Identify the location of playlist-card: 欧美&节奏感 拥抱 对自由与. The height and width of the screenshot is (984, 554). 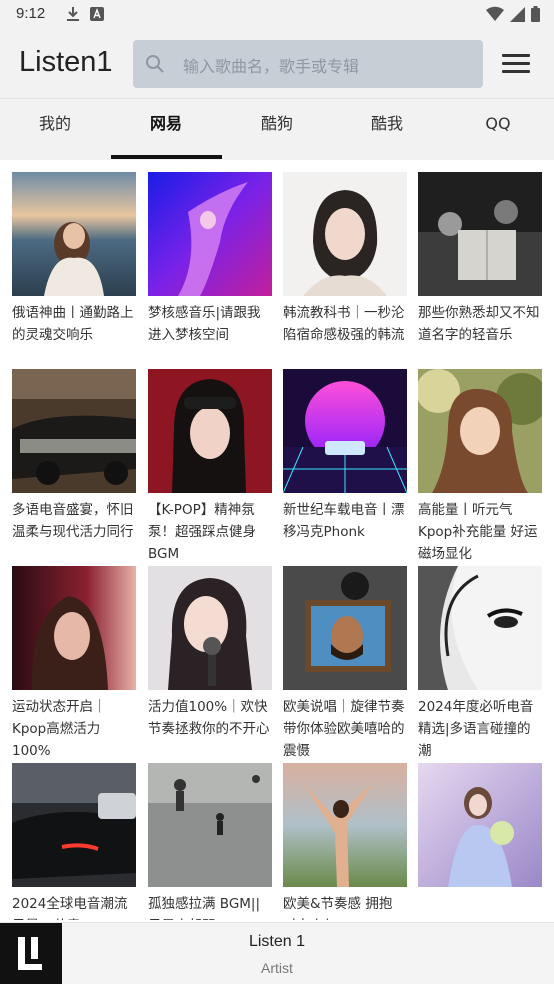
(345, 841).